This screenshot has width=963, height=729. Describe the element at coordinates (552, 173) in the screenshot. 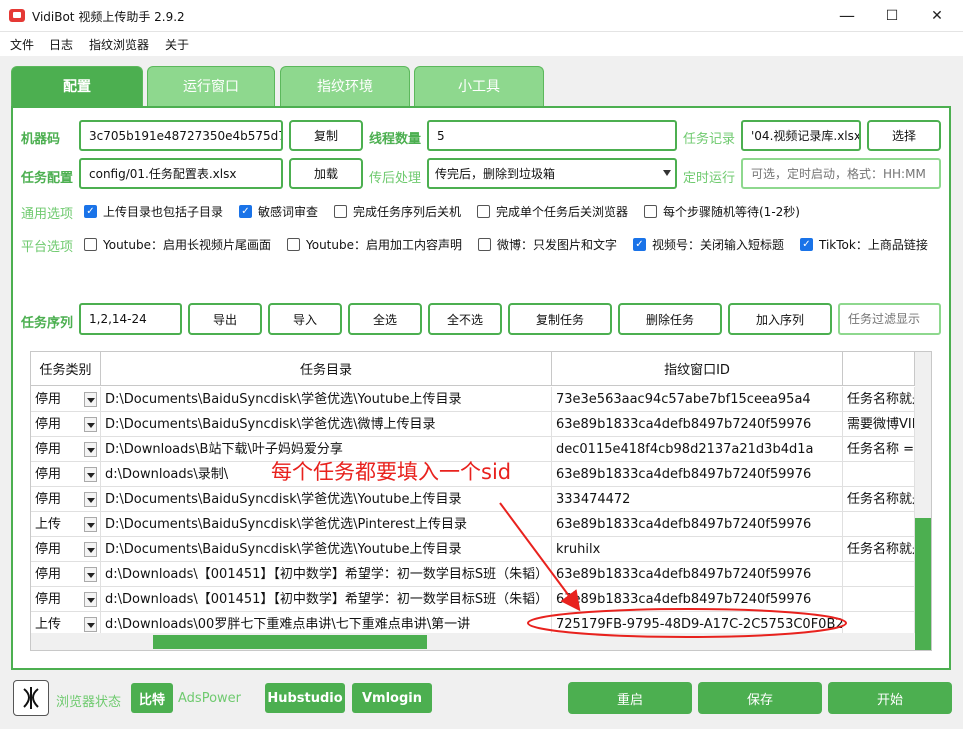

I see `post-process-select: 传完后，删除到垃圾箱` at that location.